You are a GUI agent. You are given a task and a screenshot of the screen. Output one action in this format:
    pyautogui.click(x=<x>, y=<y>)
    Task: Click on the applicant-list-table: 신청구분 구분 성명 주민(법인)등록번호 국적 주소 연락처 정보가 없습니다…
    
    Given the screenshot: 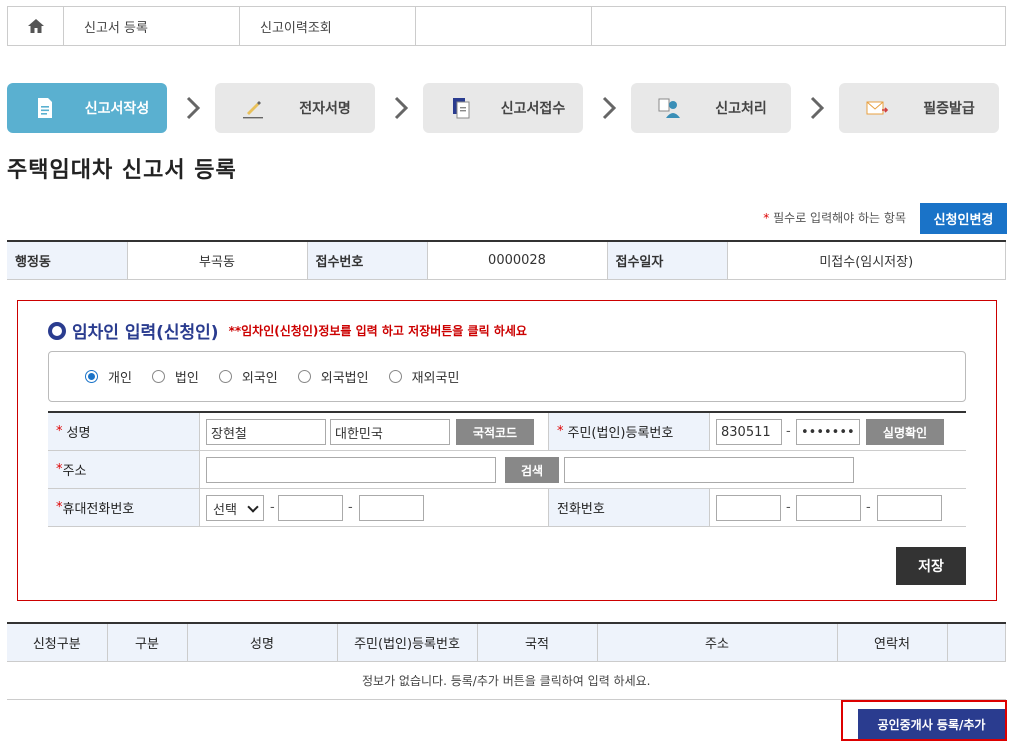 What is the action you would take?
    pyautogui.click(x=506, y=661)
    